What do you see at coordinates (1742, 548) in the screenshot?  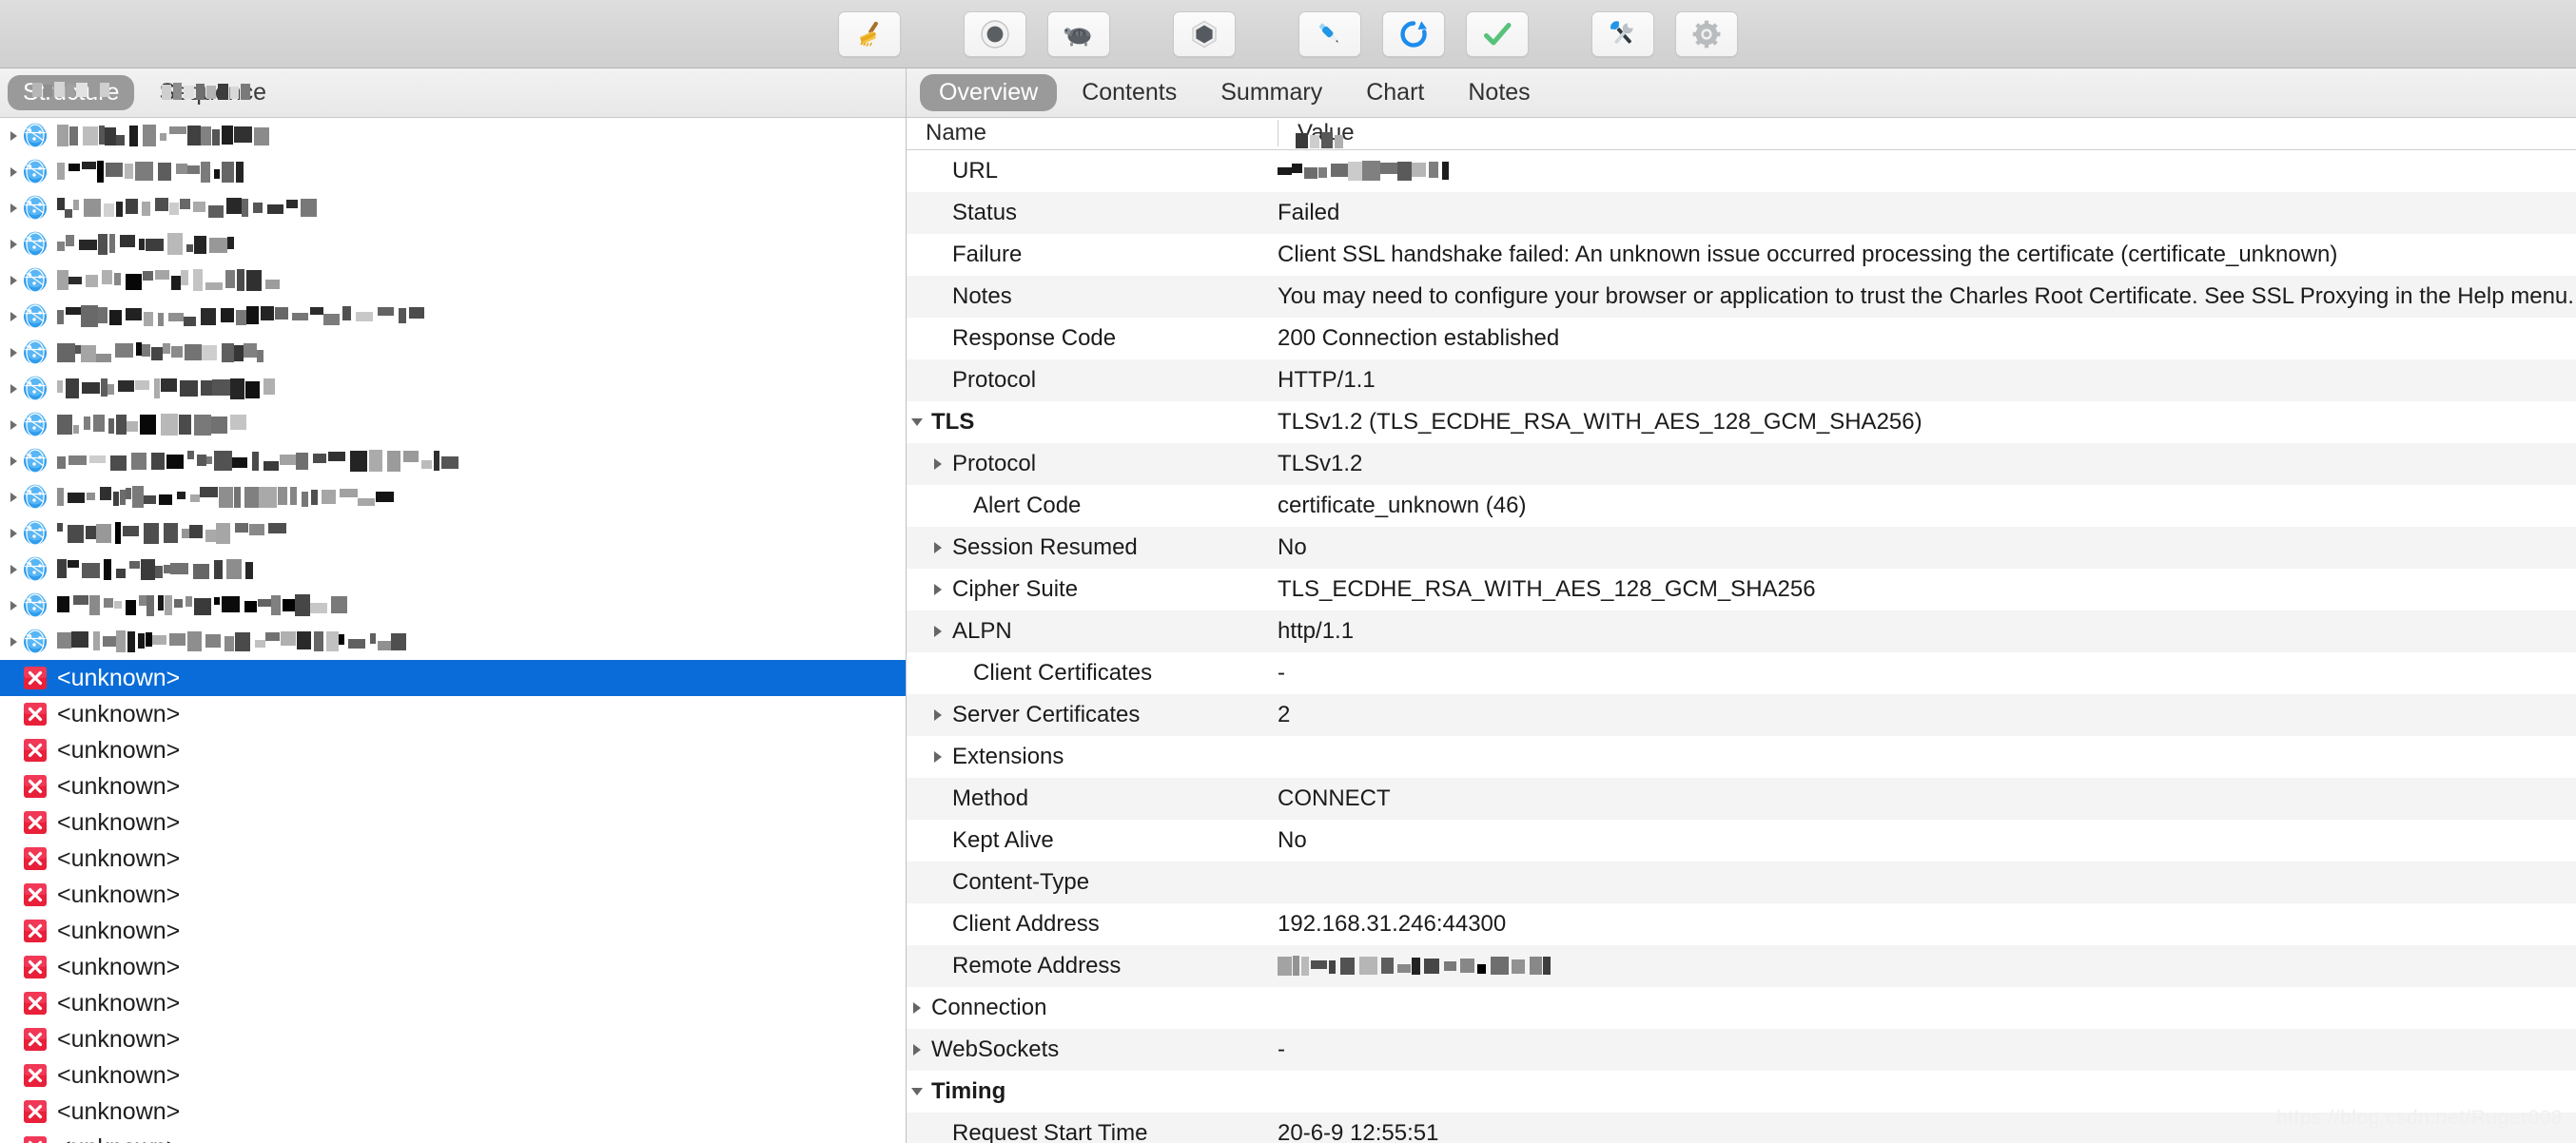 I see `detail-row: Session Resumed No` at bounding box center [1742, 548].